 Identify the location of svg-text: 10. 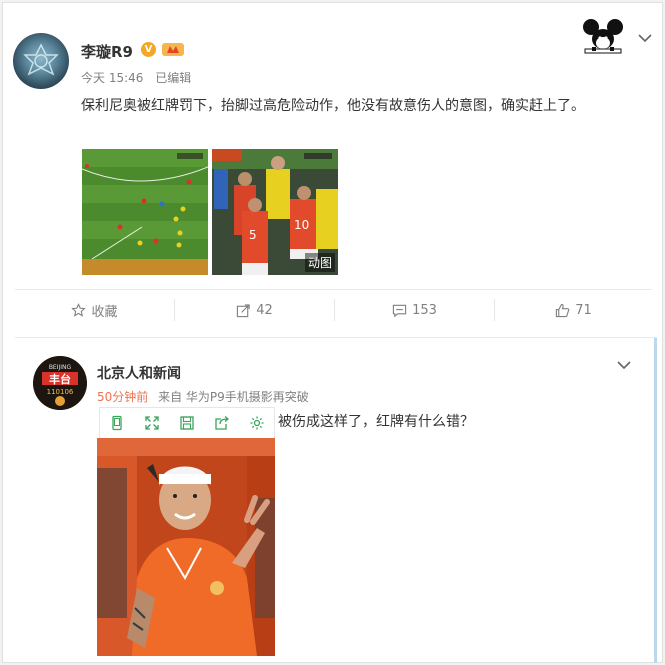
(301, 225).